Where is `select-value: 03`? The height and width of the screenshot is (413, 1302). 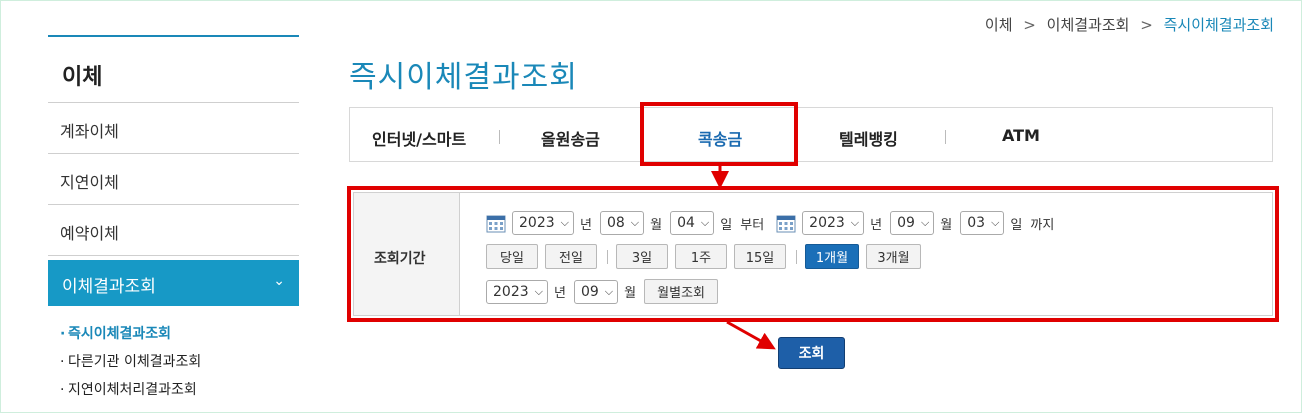 select-value: 03 is located at coordinates (976, 223).